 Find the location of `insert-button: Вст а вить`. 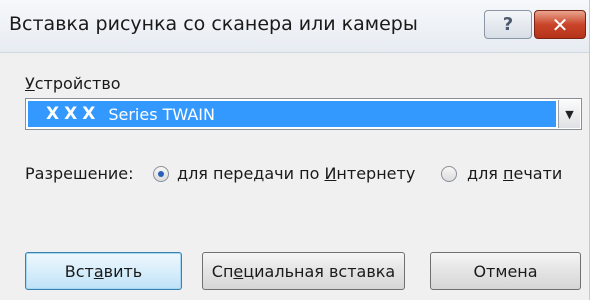

insert-button: Вст а вить is located at coordinates (103, 271).